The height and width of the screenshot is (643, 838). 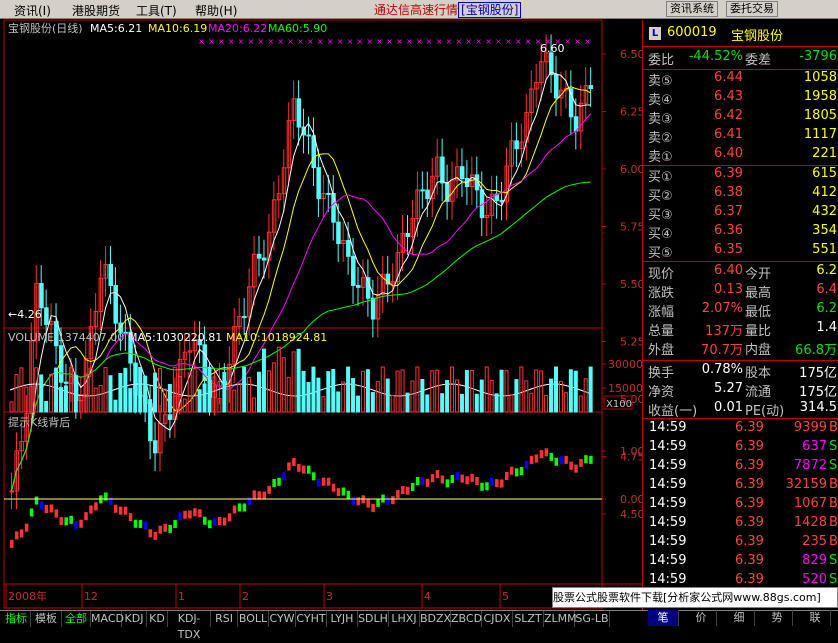 I want to click on menu-item-info: 资讯(I), so click(x=32, y=10).